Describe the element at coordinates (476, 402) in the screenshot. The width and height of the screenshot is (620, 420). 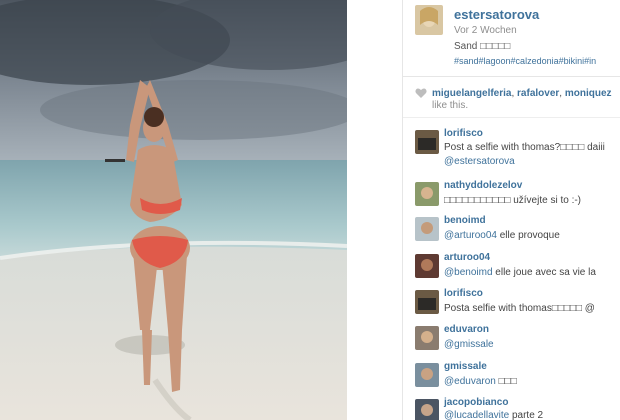
I see `comment-username: jacopobianco` at that location.